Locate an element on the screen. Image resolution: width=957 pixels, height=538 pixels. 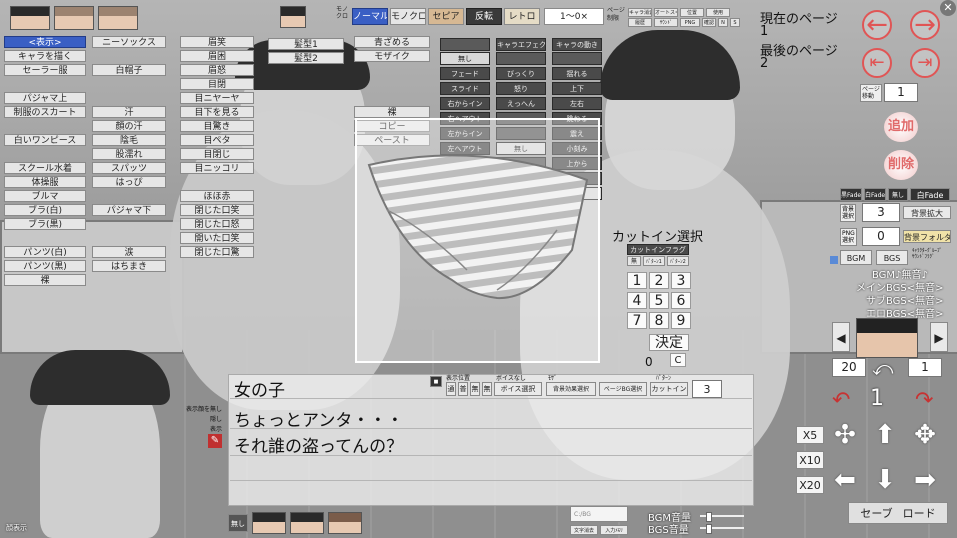
cutin-decide-key: 決定 is located at coordinates (669, 342).